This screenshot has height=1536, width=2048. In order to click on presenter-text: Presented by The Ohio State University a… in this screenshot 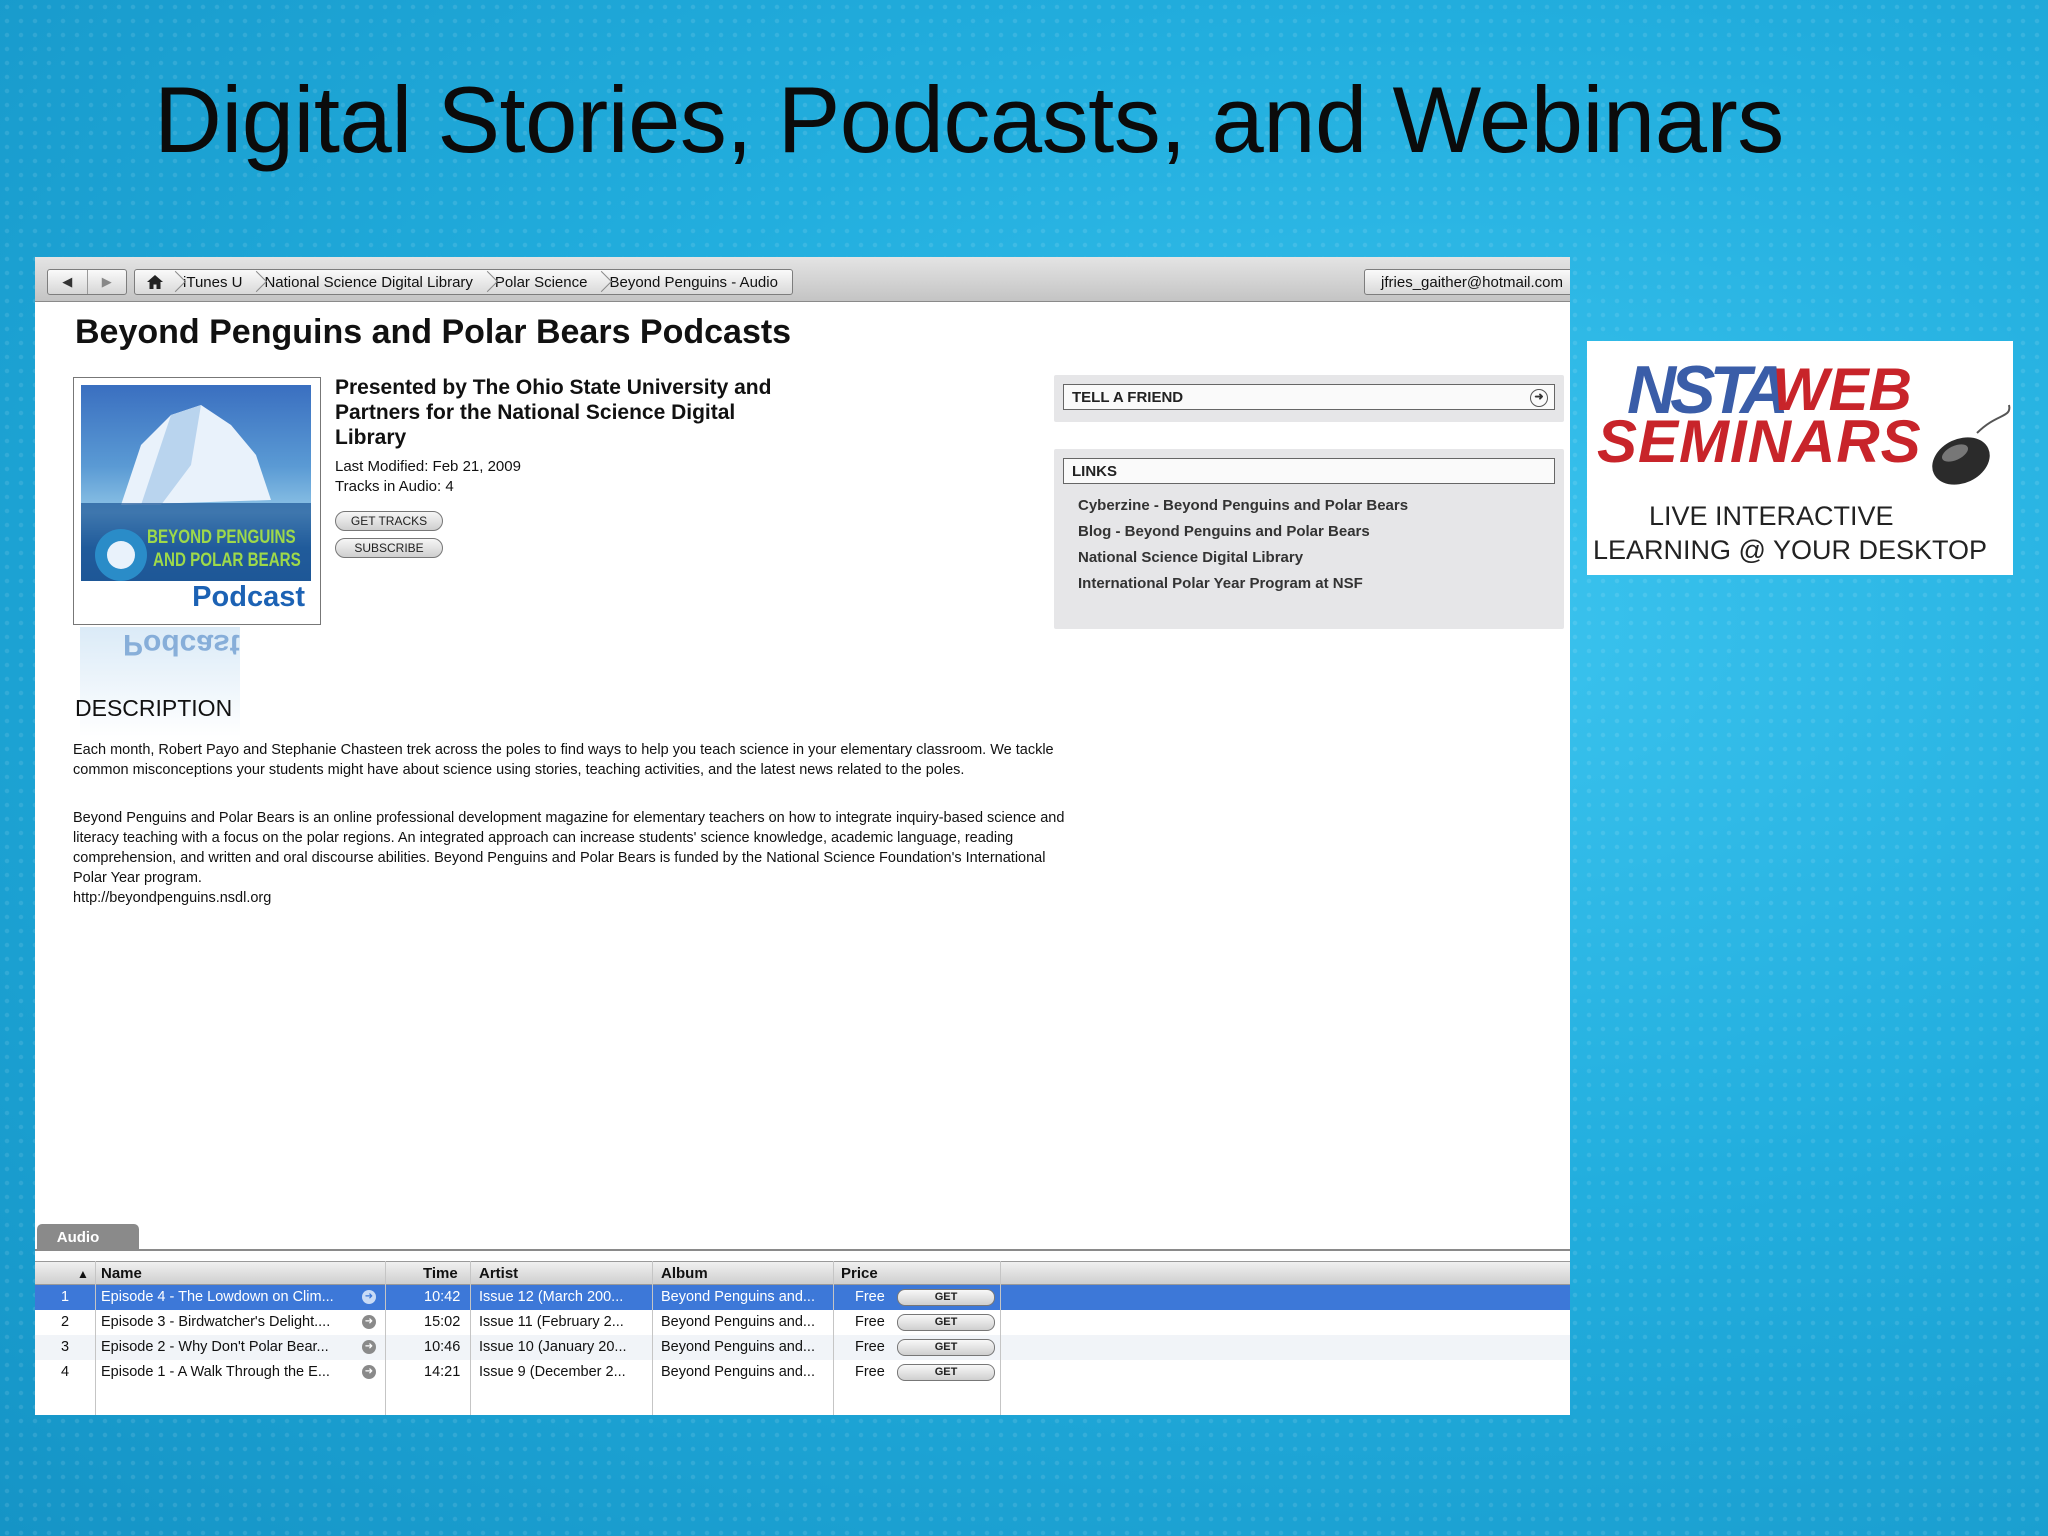, I will do `click(553, 412)`.